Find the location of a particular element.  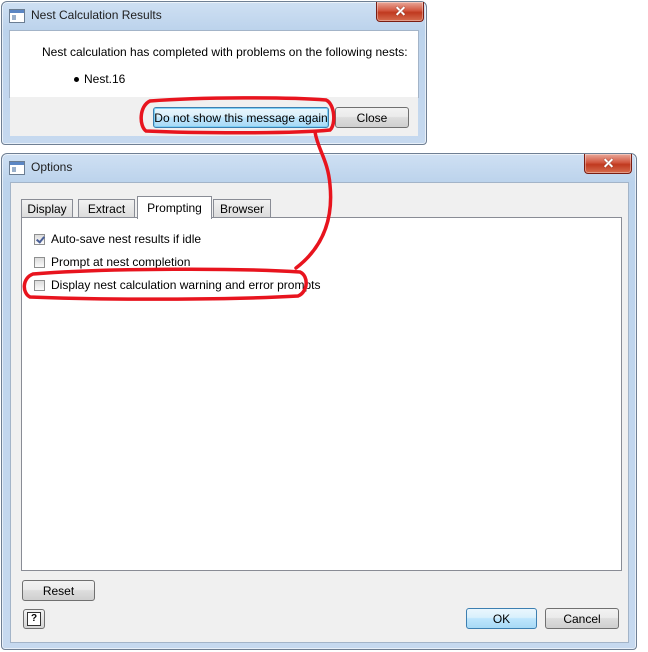

prompt-completion-option: Prompt at nest completion is located at coordinates (112, 262).